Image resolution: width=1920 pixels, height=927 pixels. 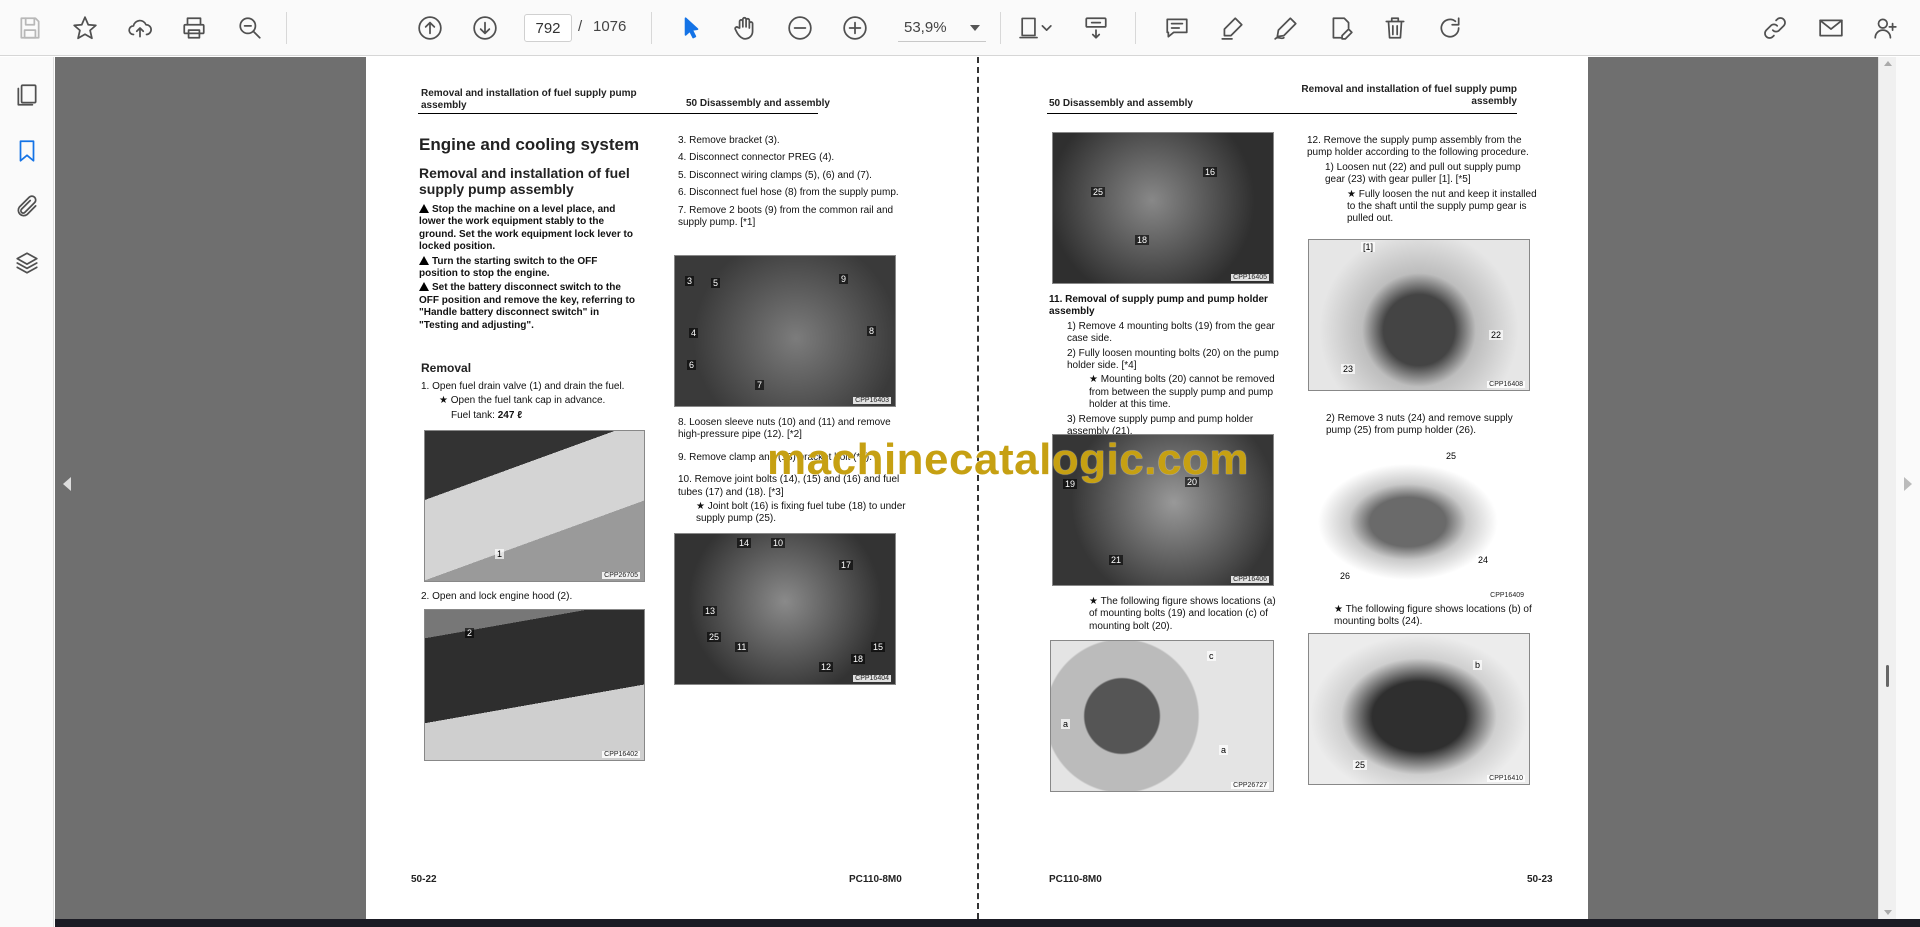 I want to click on rotate-icon, so click(x=1450, y=28).